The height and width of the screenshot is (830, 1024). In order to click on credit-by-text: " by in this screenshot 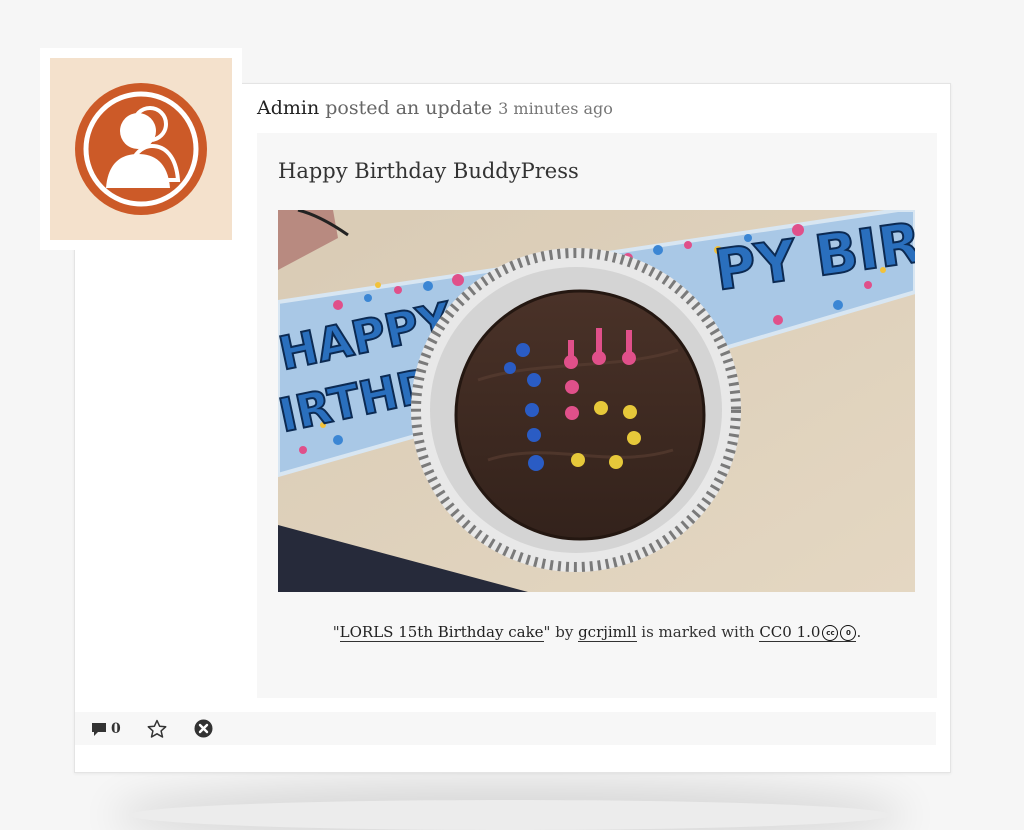, I will do `click(561, 632)`.